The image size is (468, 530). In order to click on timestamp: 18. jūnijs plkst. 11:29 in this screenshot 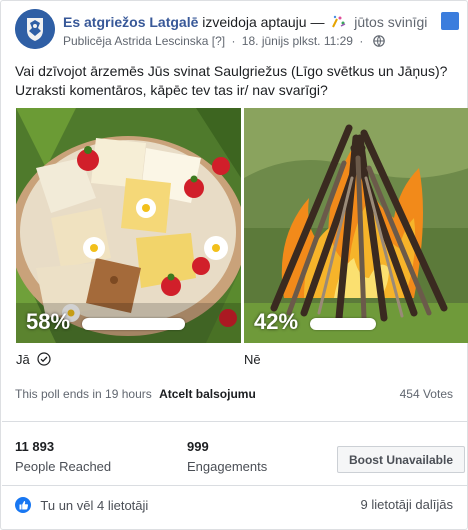, I will do `click(297, 41)`.